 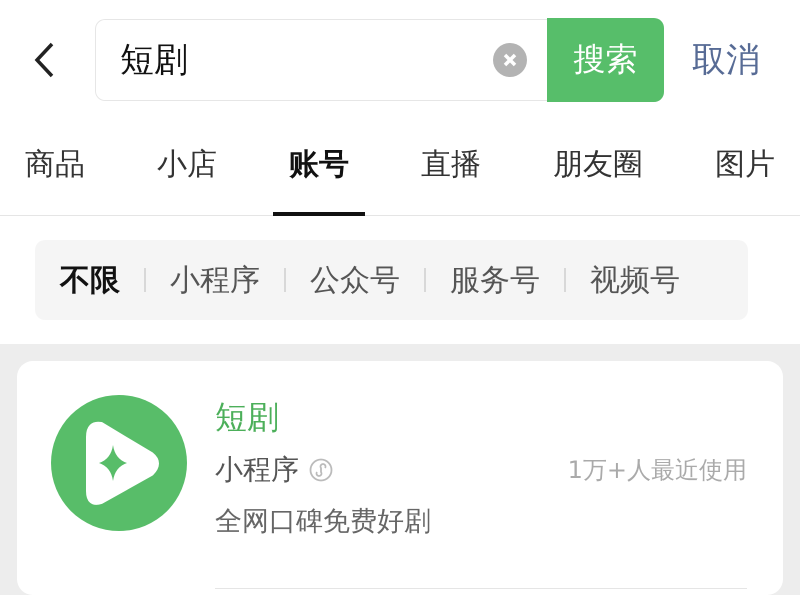 I want to click on result-title: 短剧, so click(x=247, y=417).